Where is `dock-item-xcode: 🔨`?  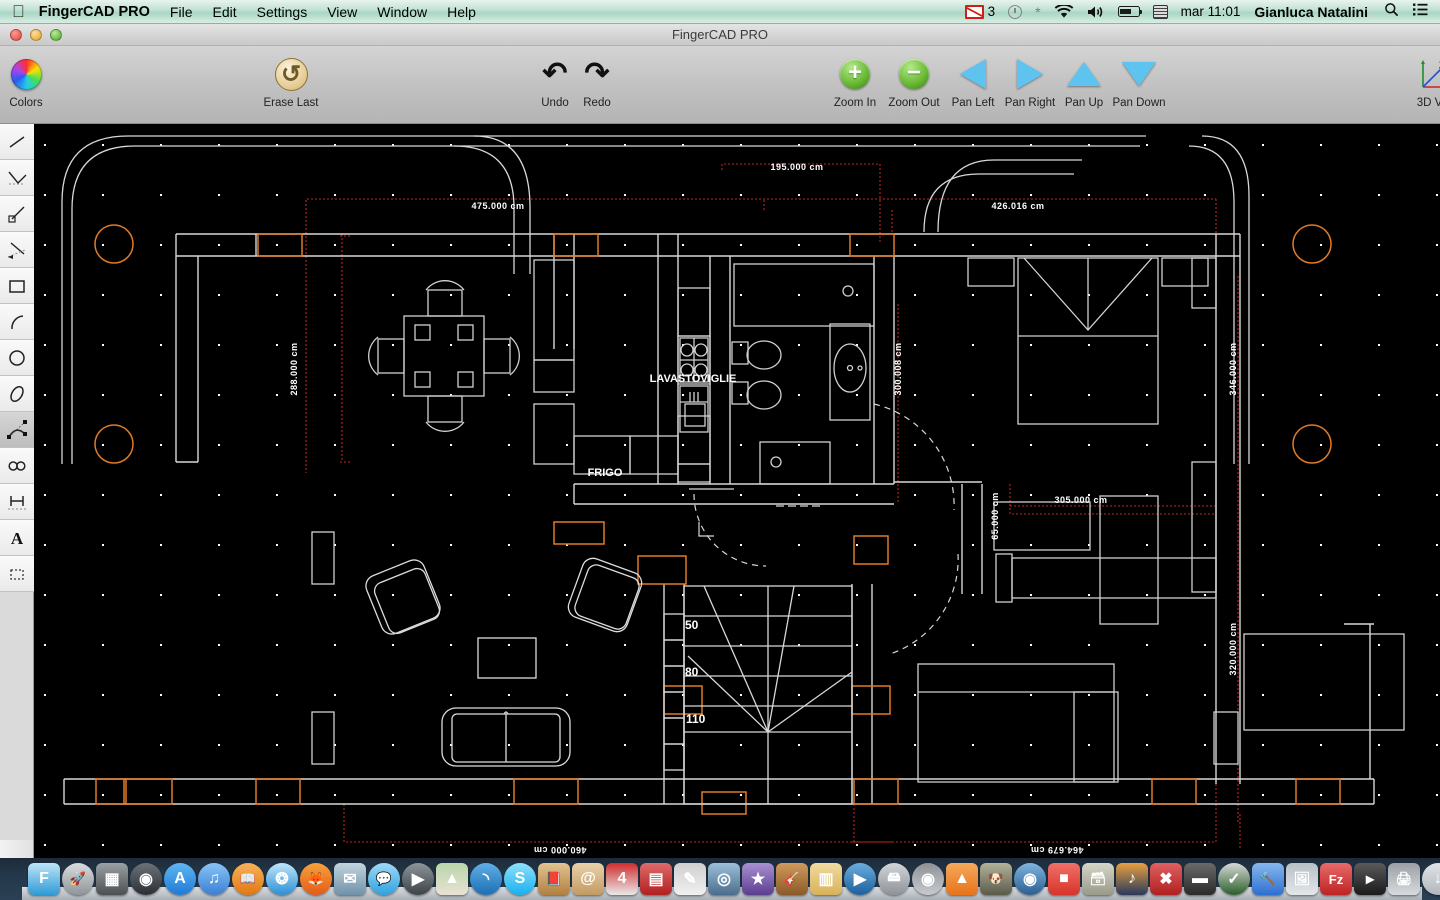 dock-item-xcode: 🔨 is located at coordinates (1268, 879).